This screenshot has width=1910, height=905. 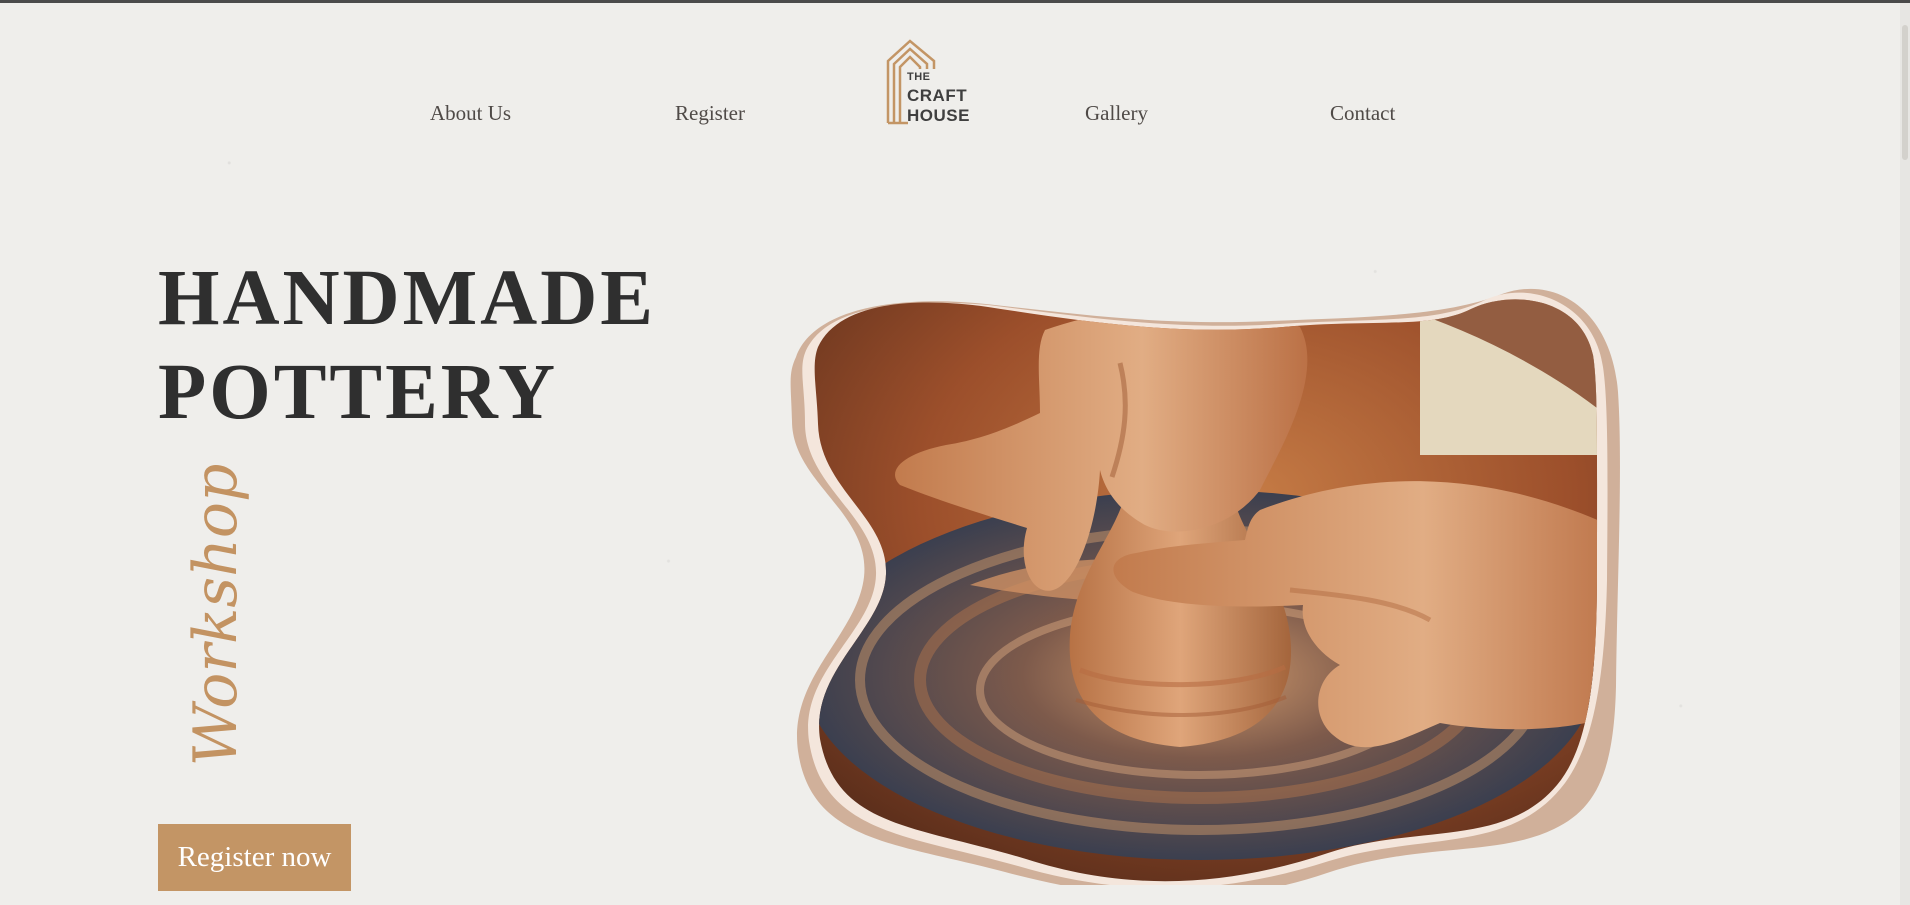 I want to click on logo-text-house: HOUSE, so click(x=938, y=115).